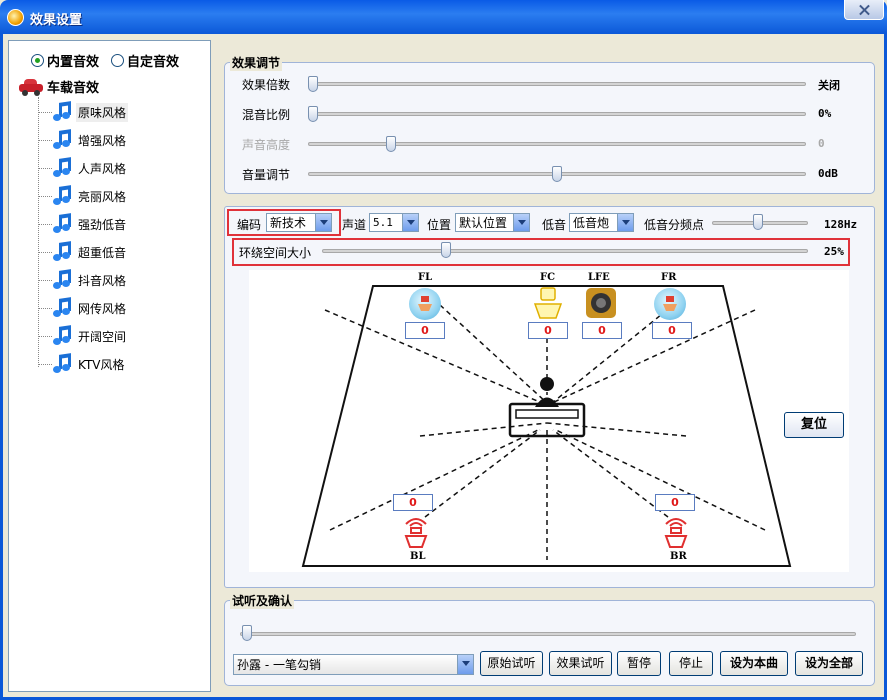  I want to click on speaker-br-label: BR, so click(678, 556).